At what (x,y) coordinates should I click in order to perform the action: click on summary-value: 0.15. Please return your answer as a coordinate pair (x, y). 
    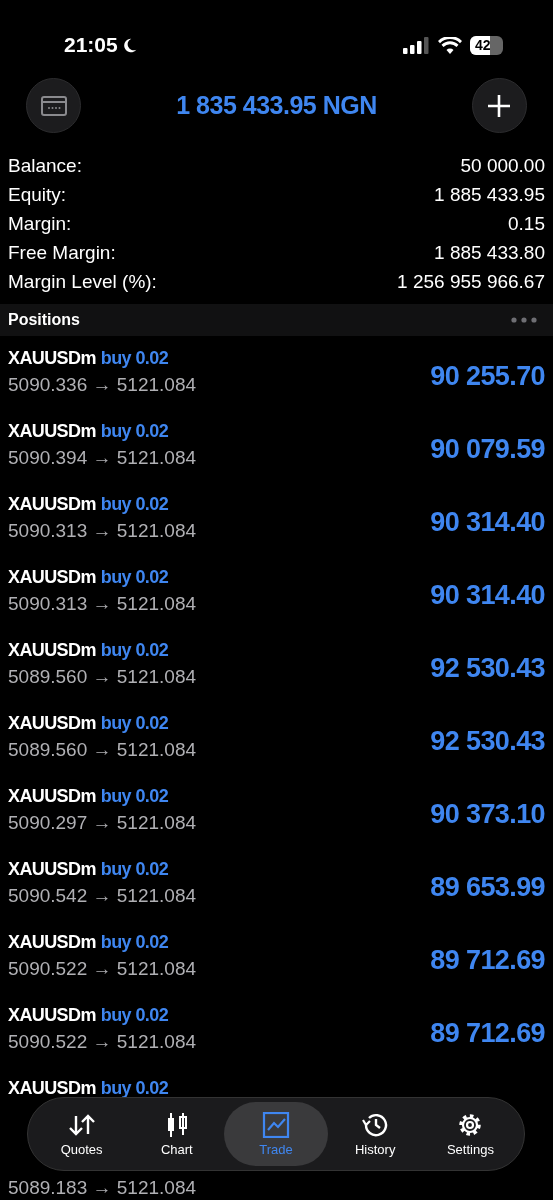
    Looking at the image, I should click on (526, 223).